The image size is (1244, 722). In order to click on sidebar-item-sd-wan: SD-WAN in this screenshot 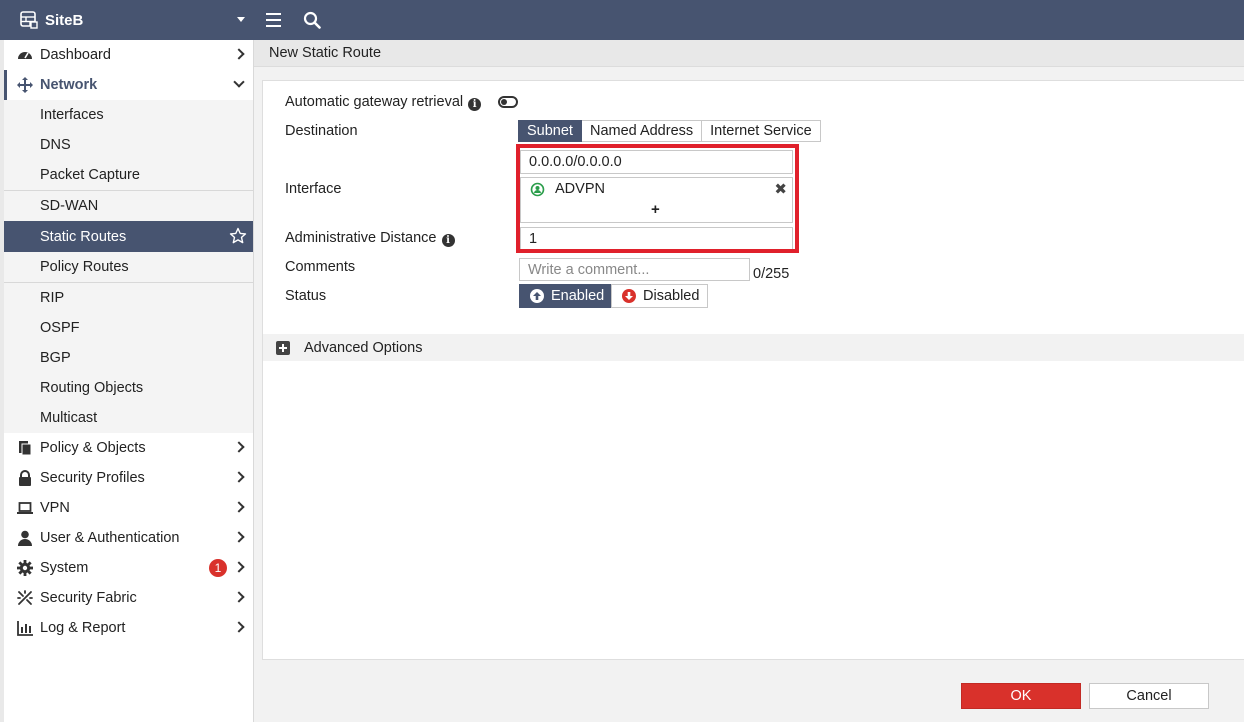, I will do `click(128, 205)`.